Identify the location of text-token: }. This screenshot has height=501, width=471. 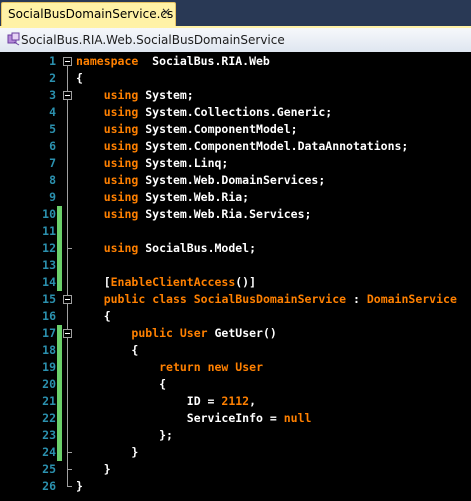
(93, 469).